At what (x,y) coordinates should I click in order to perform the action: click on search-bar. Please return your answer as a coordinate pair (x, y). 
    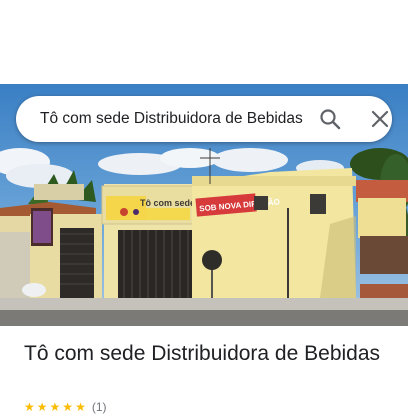
    Looking at the image, I should click on (204, 119).